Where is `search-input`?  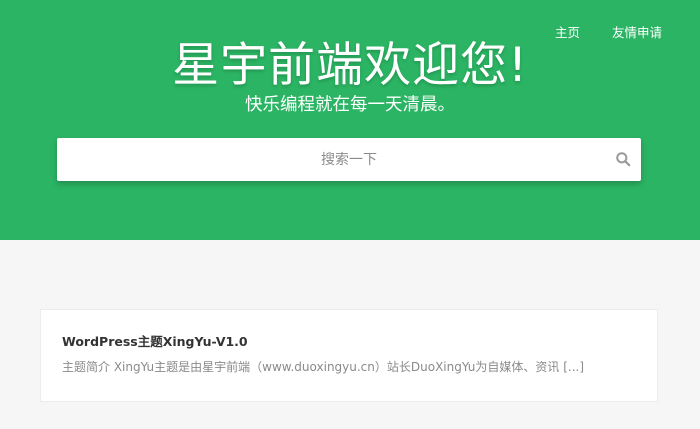 search-input is located at coordinates (349, 159).